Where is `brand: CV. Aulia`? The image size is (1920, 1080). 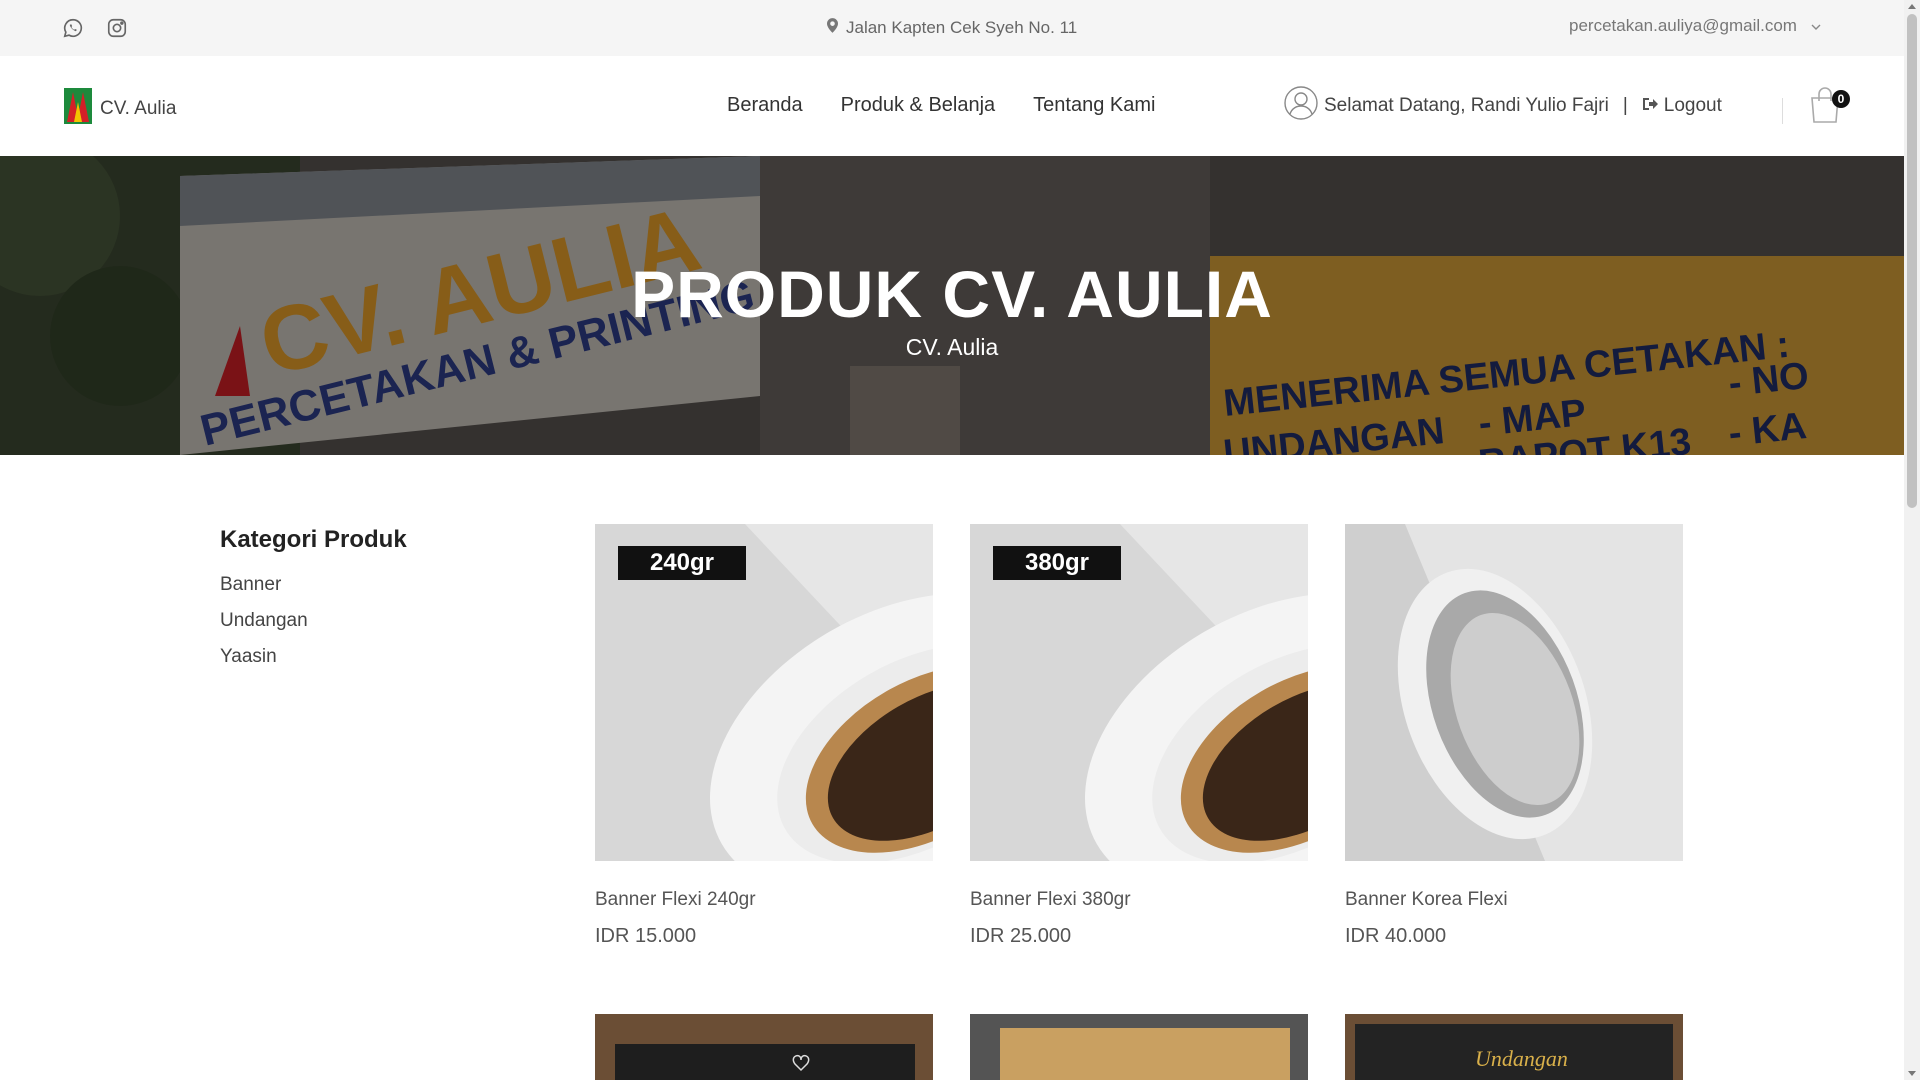
brand: CV. Aulia is located at coordinates (120, 108).